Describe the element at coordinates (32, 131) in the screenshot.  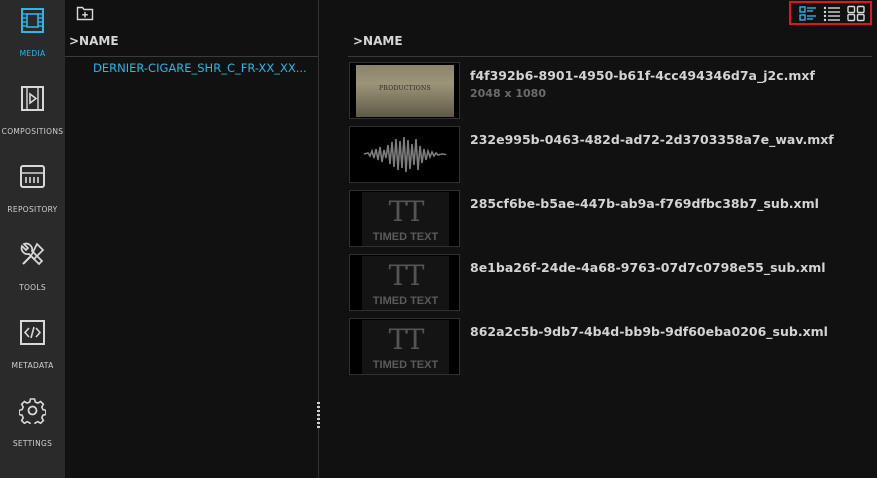
I see `nav-compositions-label: COMPOSITIONS` at that location.